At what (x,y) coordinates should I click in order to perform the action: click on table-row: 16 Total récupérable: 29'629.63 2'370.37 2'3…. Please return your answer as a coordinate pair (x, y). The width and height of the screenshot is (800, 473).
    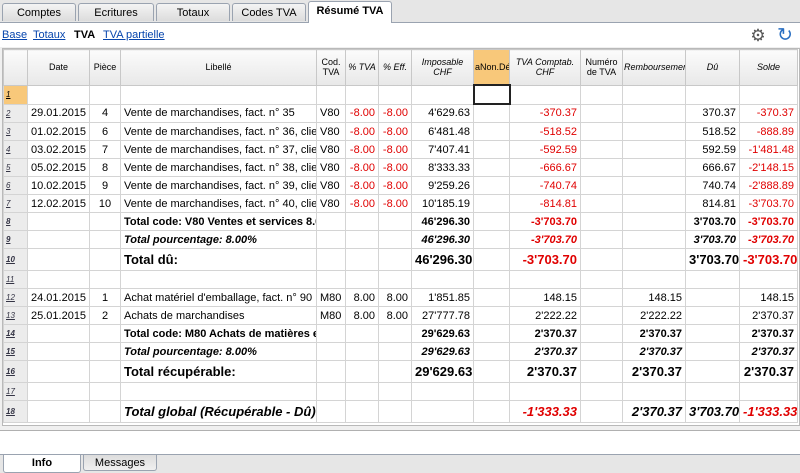
    Looking at the image, I should click on (400, 371).